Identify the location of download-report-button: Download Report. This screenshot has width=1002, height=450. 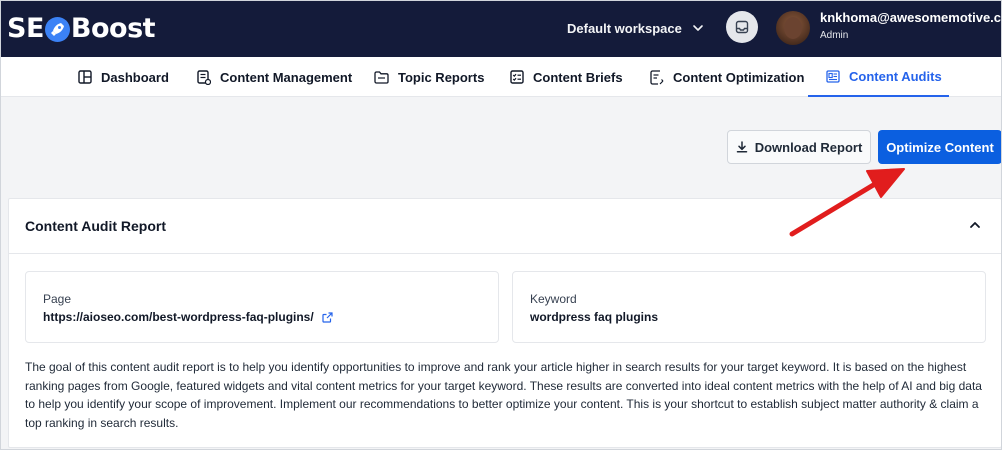
(799, 147).